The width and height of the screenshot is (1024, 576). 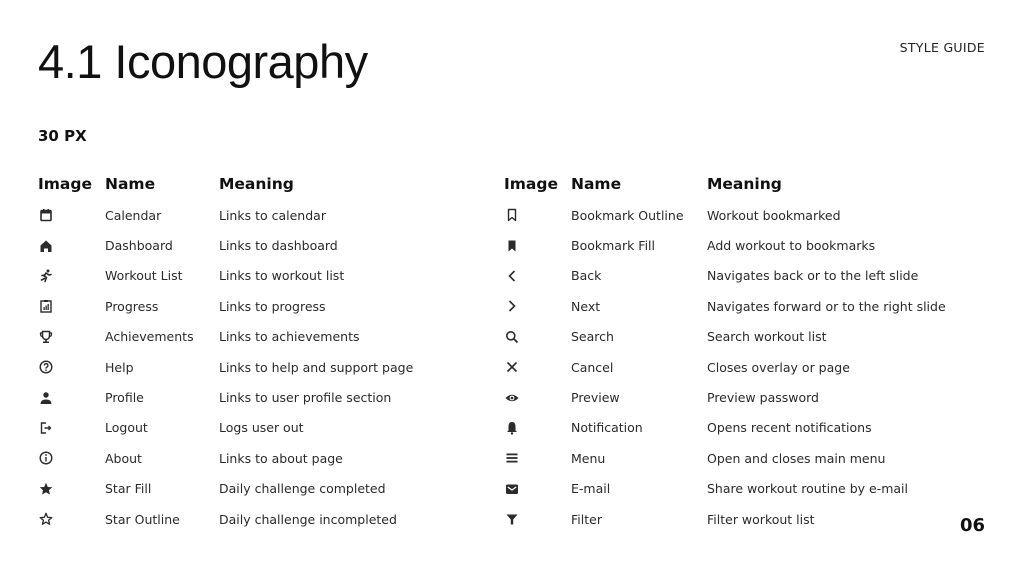 What do you see at coordinates (278, 246) in the screenshot?
I see `icon-meaning: Links to dashboard` at bounding box center [278, 246].